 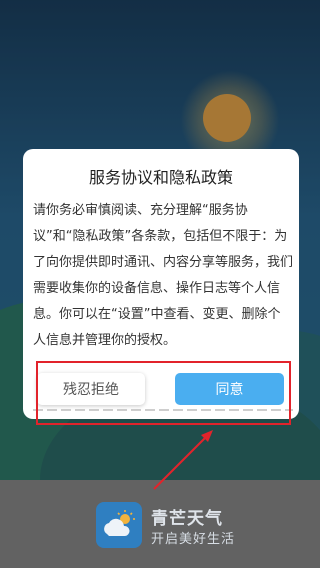 I want to click on annotation-highlight-box, so click(x=163, y=393).